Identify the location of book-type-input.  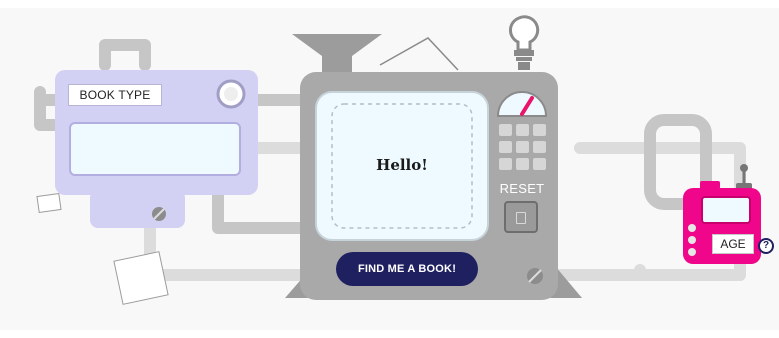
(155, 149).